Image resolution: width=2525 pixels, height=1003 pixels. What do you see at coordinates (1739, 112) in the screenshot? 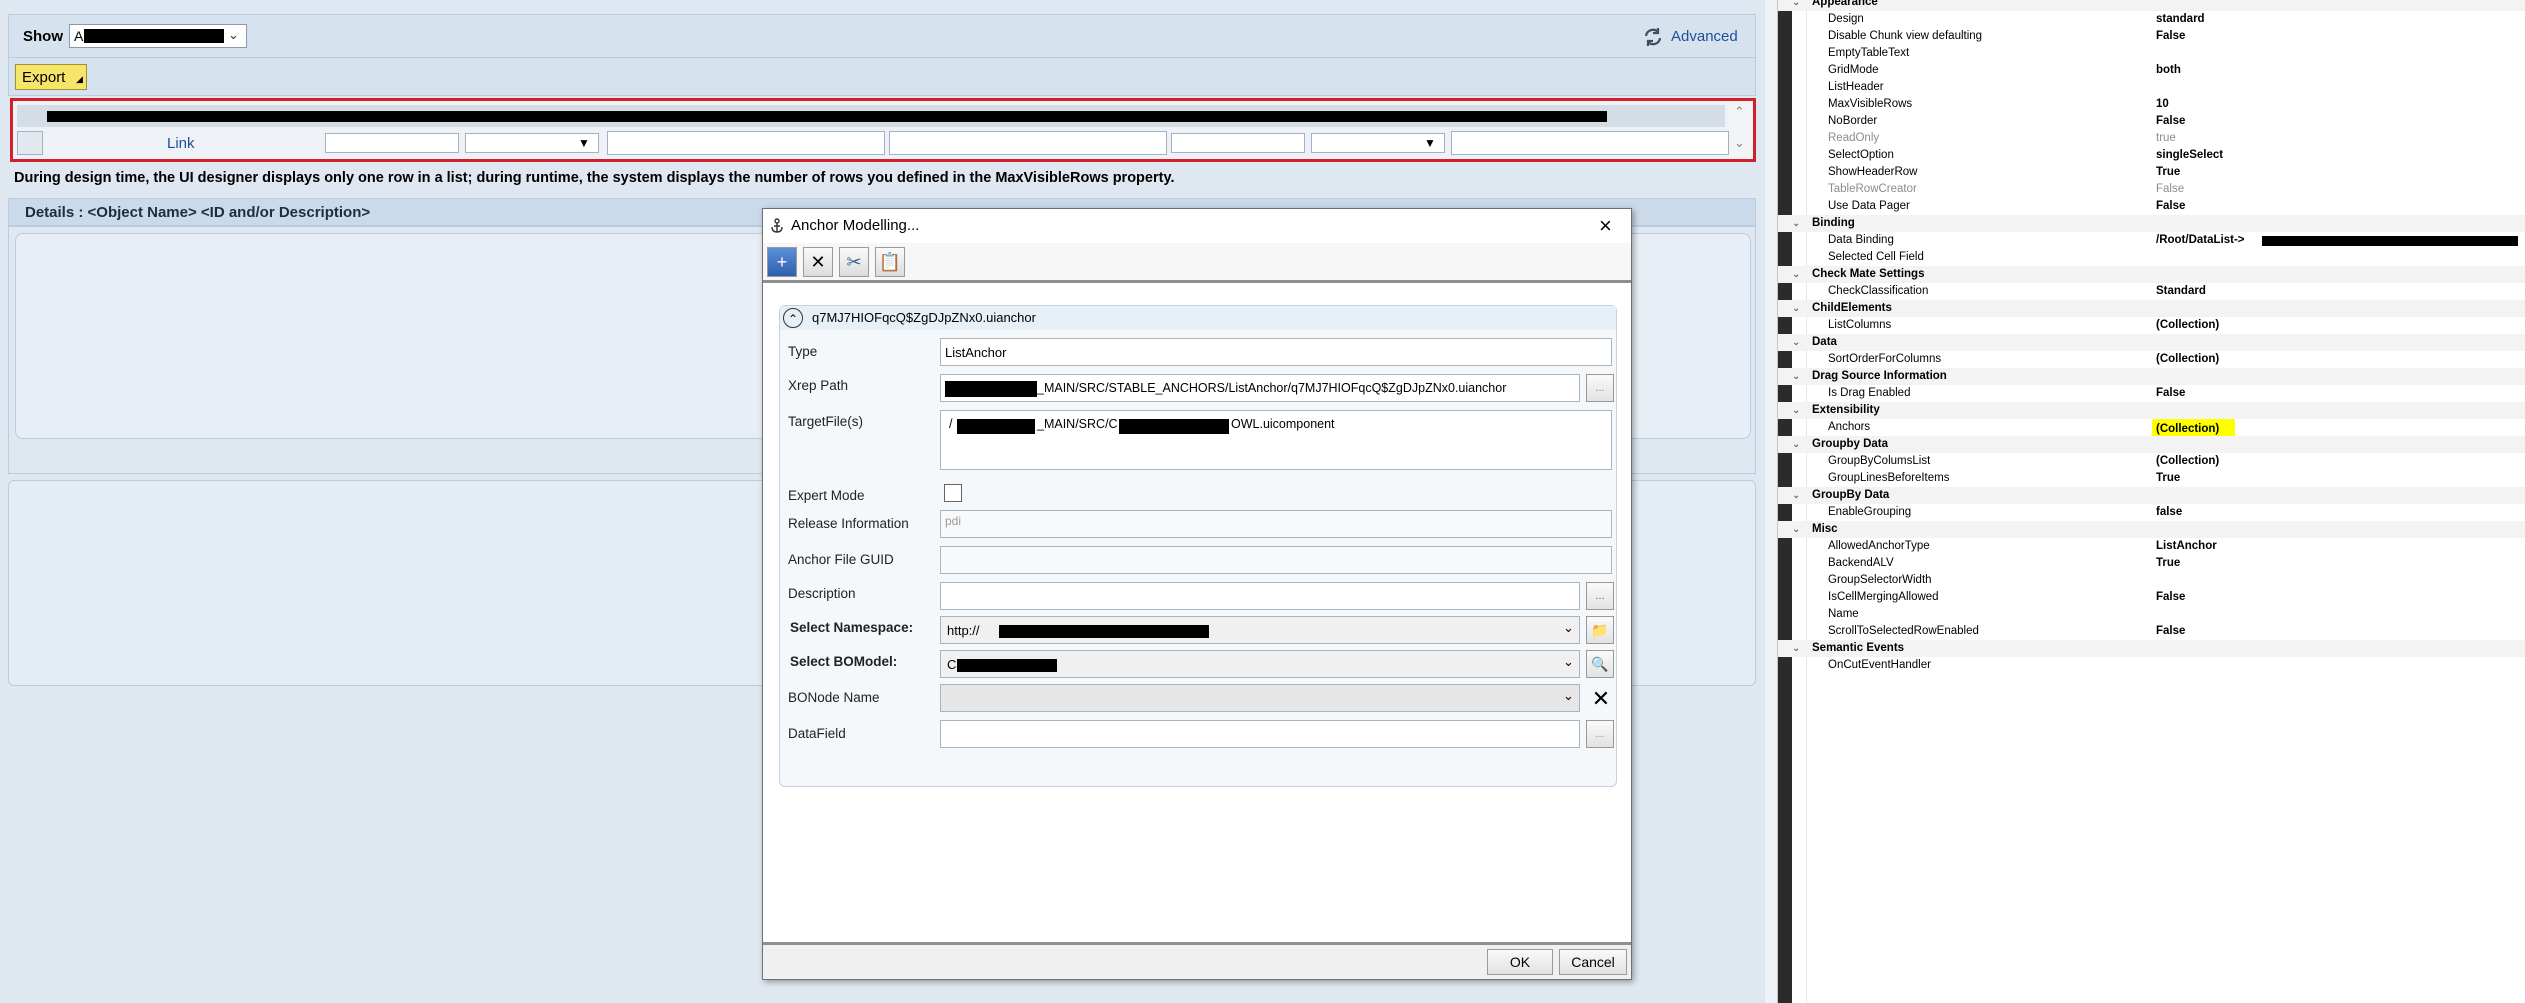
I see `scroll-up-icon: ⌃` at bounding box center [1739, 112].